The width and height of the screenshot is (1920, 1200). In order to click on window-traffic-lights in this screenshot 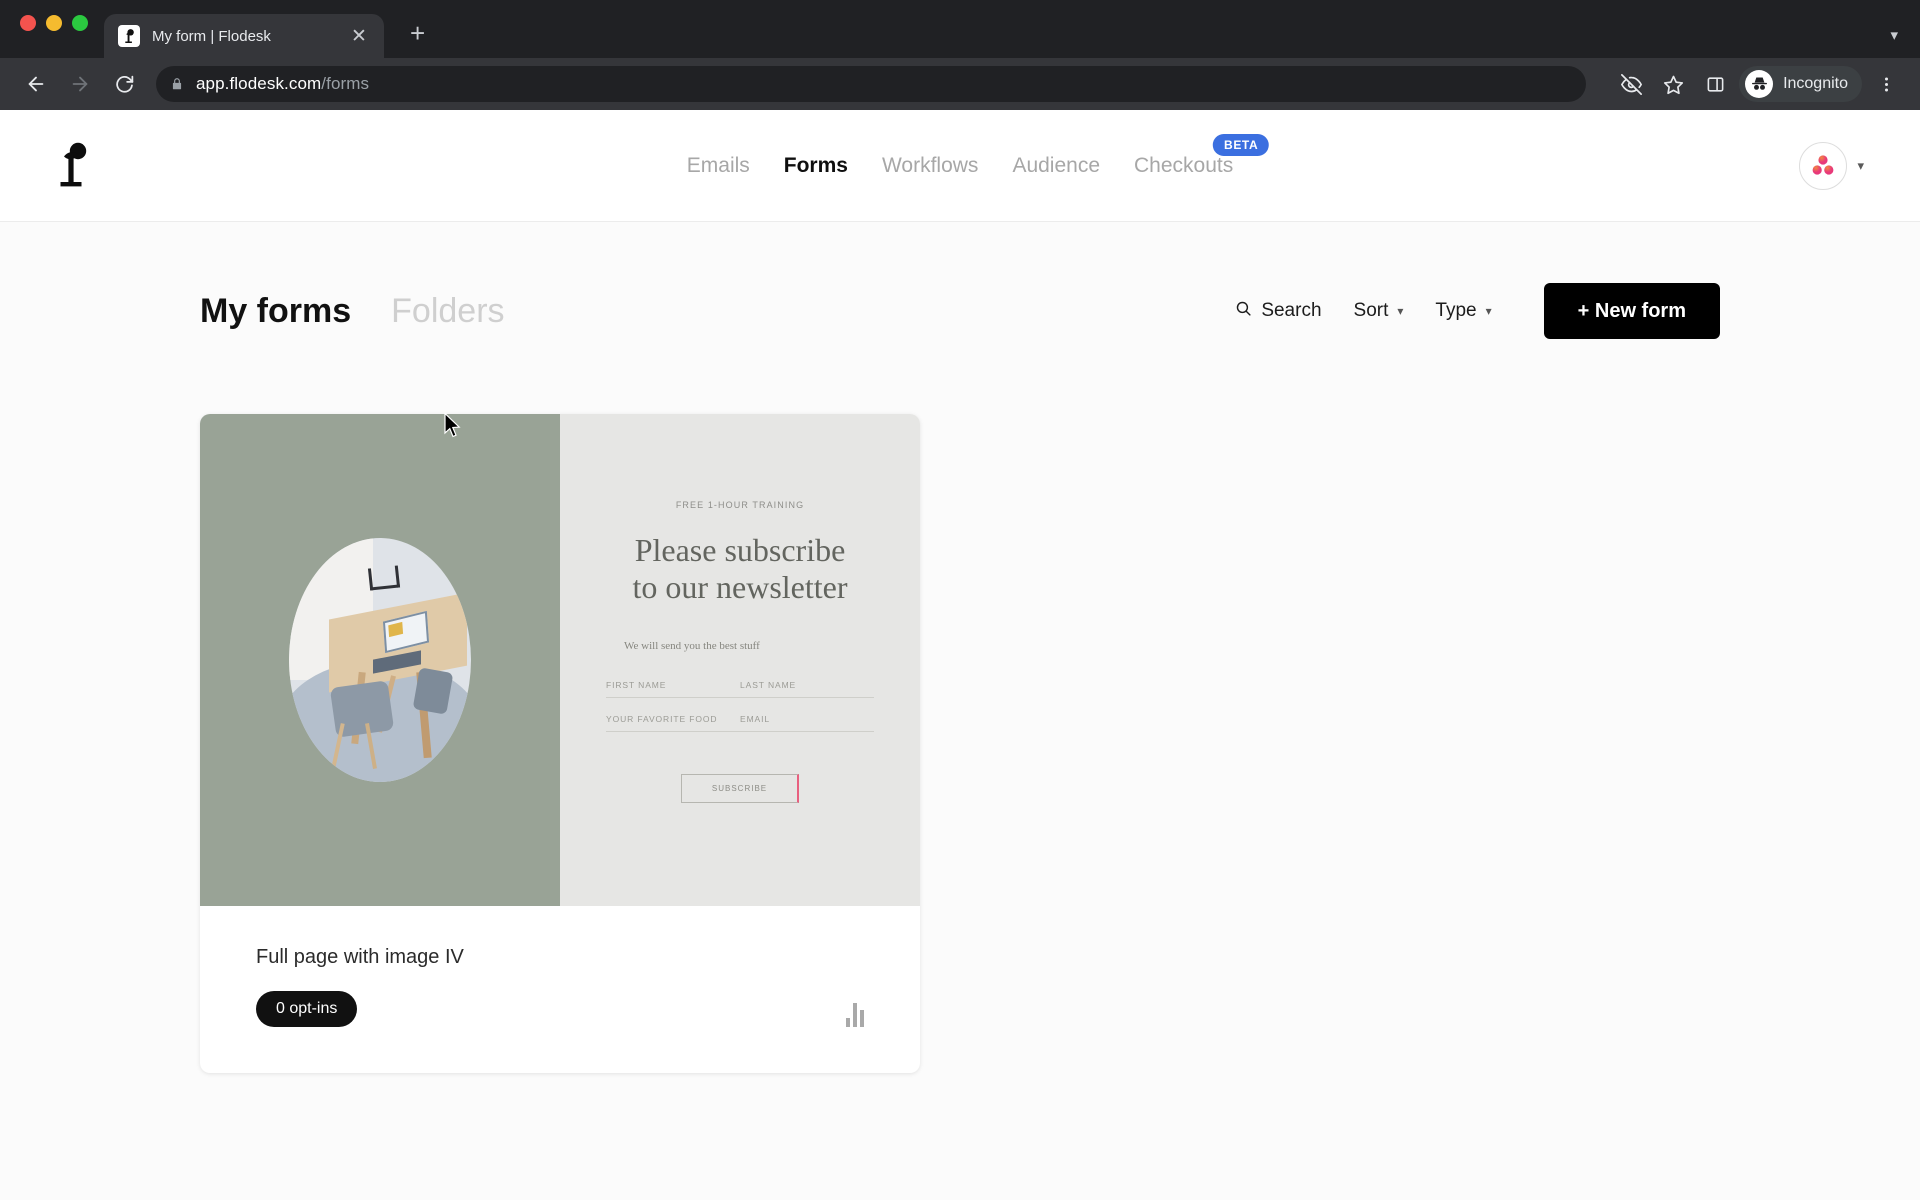, I will do `click(61, 29)`.